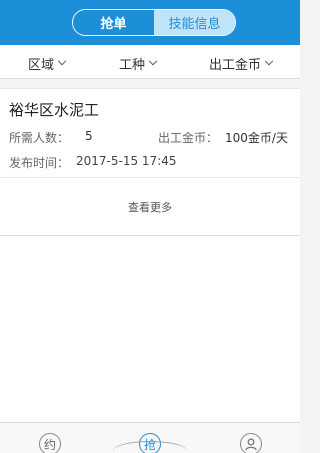  I want to click on appointment-tab-label: 约, so click(49, 444).